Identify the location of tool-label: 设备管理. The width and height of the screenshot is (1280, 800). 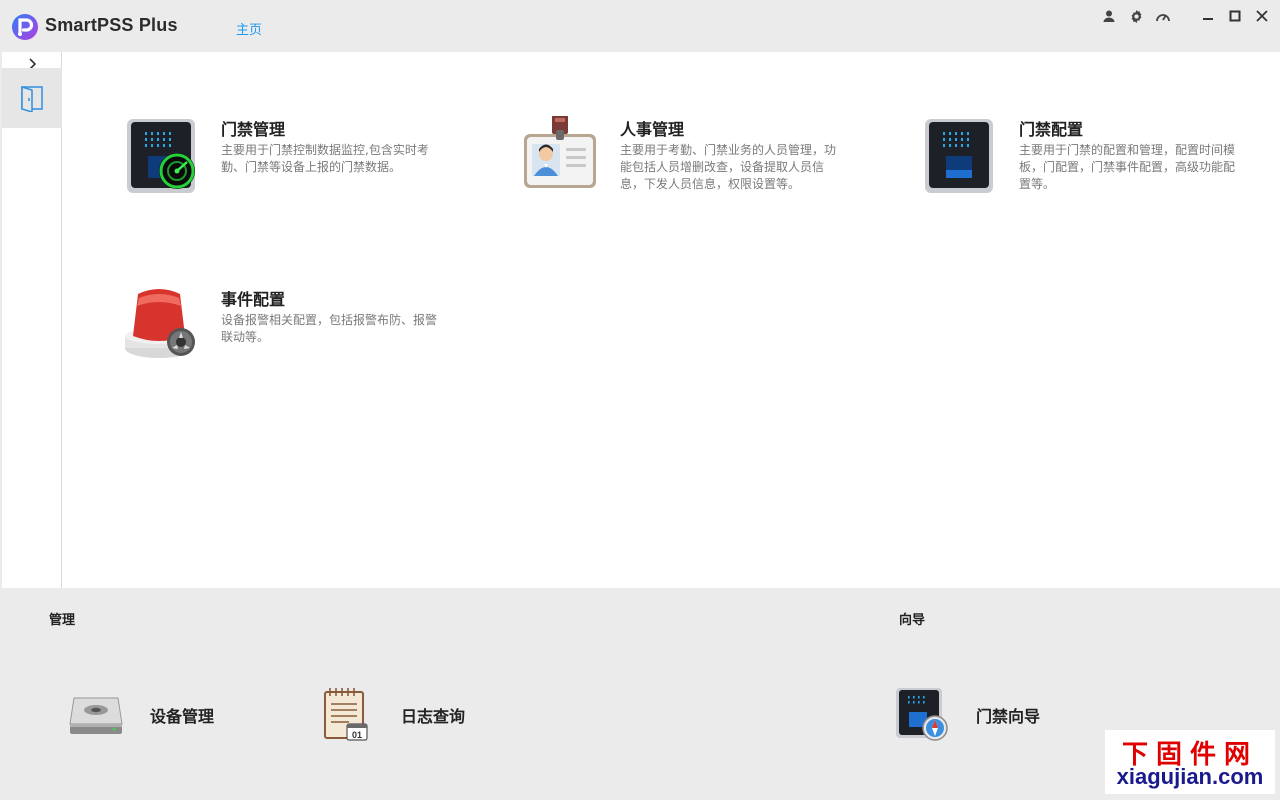
(182, 716).